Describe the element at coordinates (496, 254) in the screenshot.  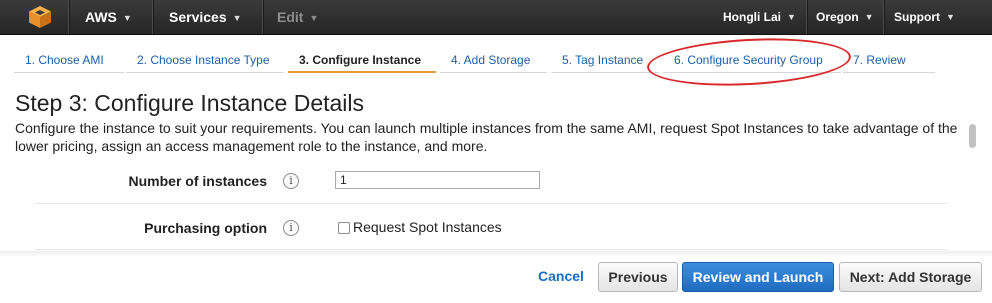
I see `scroll-shadow` at that location.